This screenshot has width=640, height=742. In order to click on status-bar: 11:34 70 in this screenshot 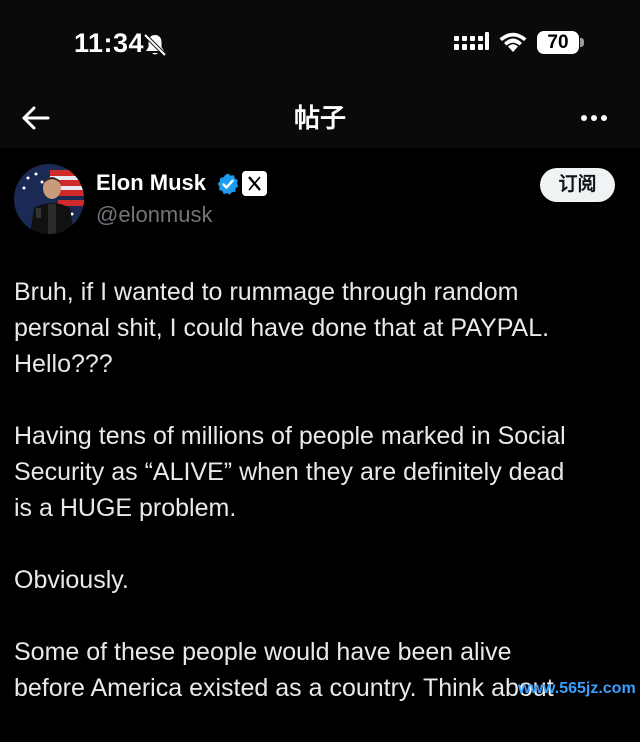, I will do `click(320, 44)`.